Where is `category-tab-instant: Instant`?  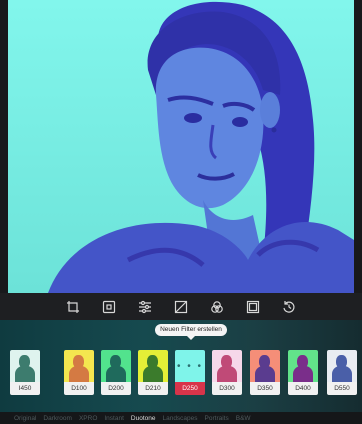 category-tab-instant: Instant is located at coordinates (114, 418).